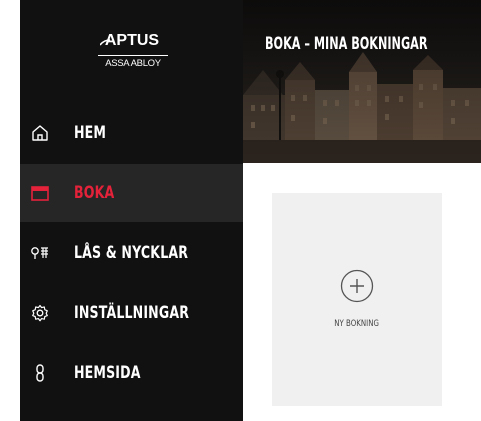  I want to click on sidebar-item-label: INSTÄLLNINGAR, so click(132, 313).